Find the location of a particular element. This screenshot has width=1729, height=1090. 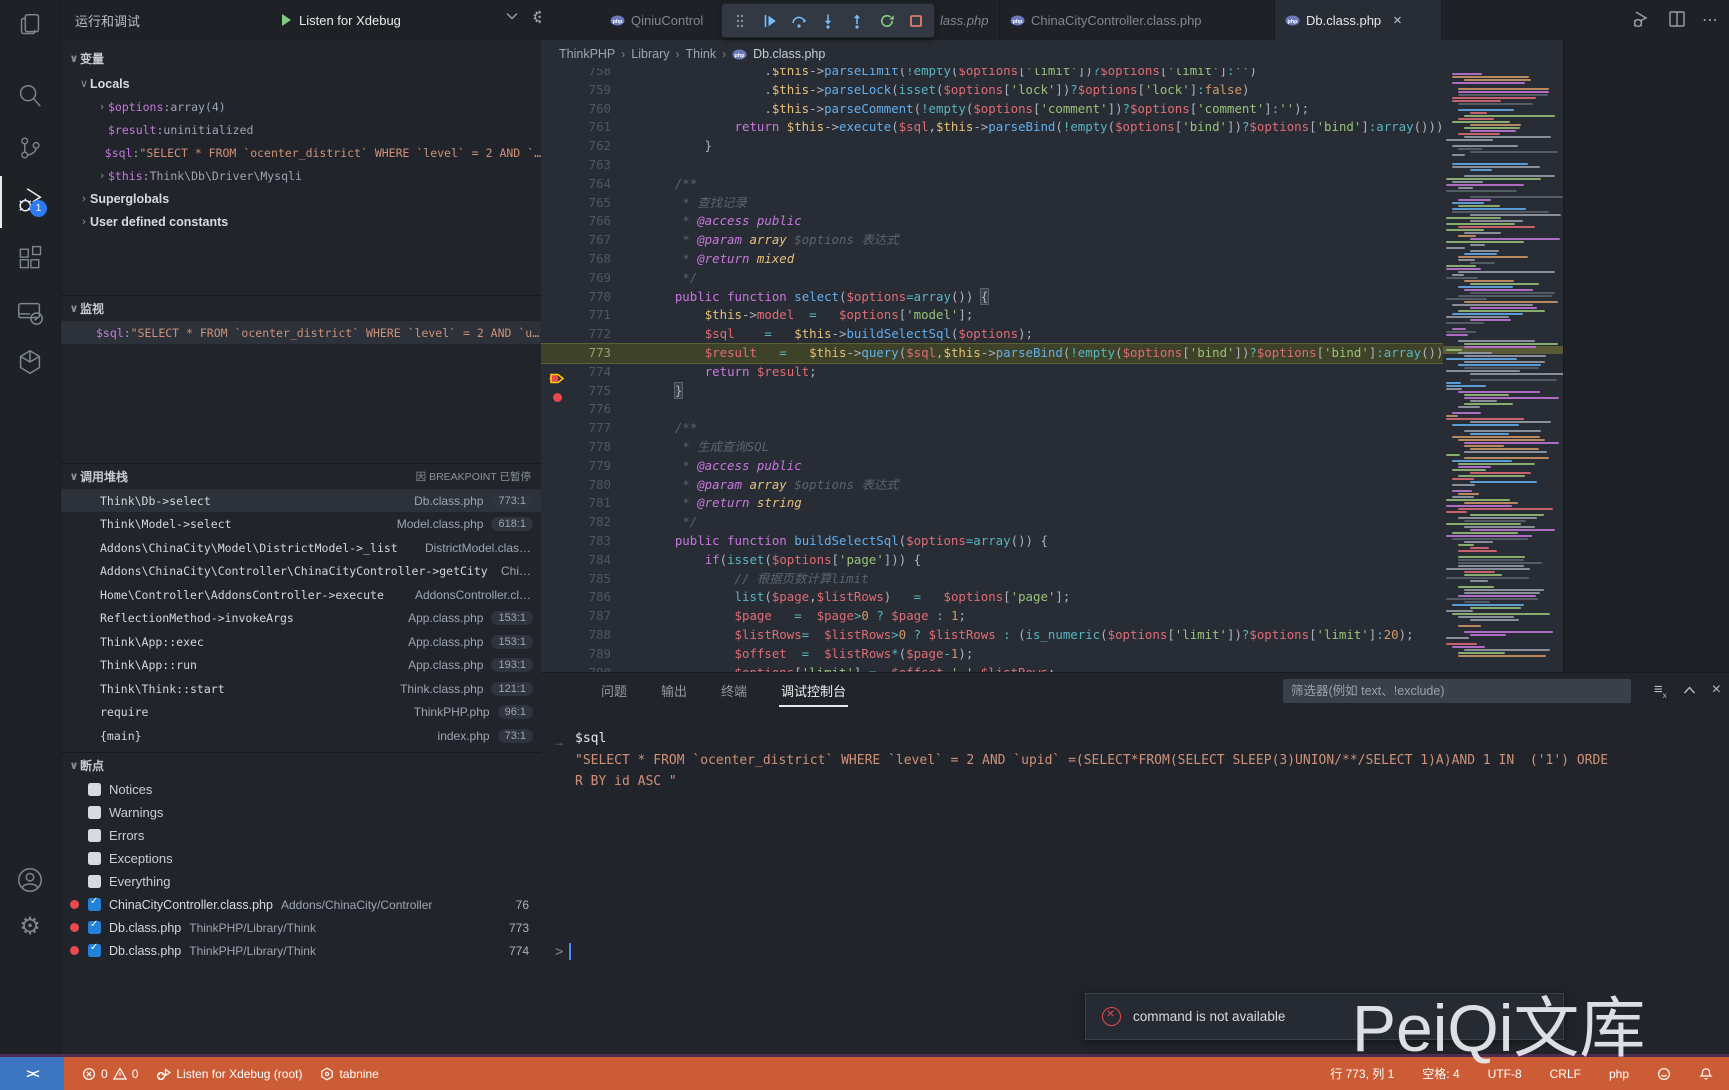

feedback-icon is located at coordinates (1664, 1074).